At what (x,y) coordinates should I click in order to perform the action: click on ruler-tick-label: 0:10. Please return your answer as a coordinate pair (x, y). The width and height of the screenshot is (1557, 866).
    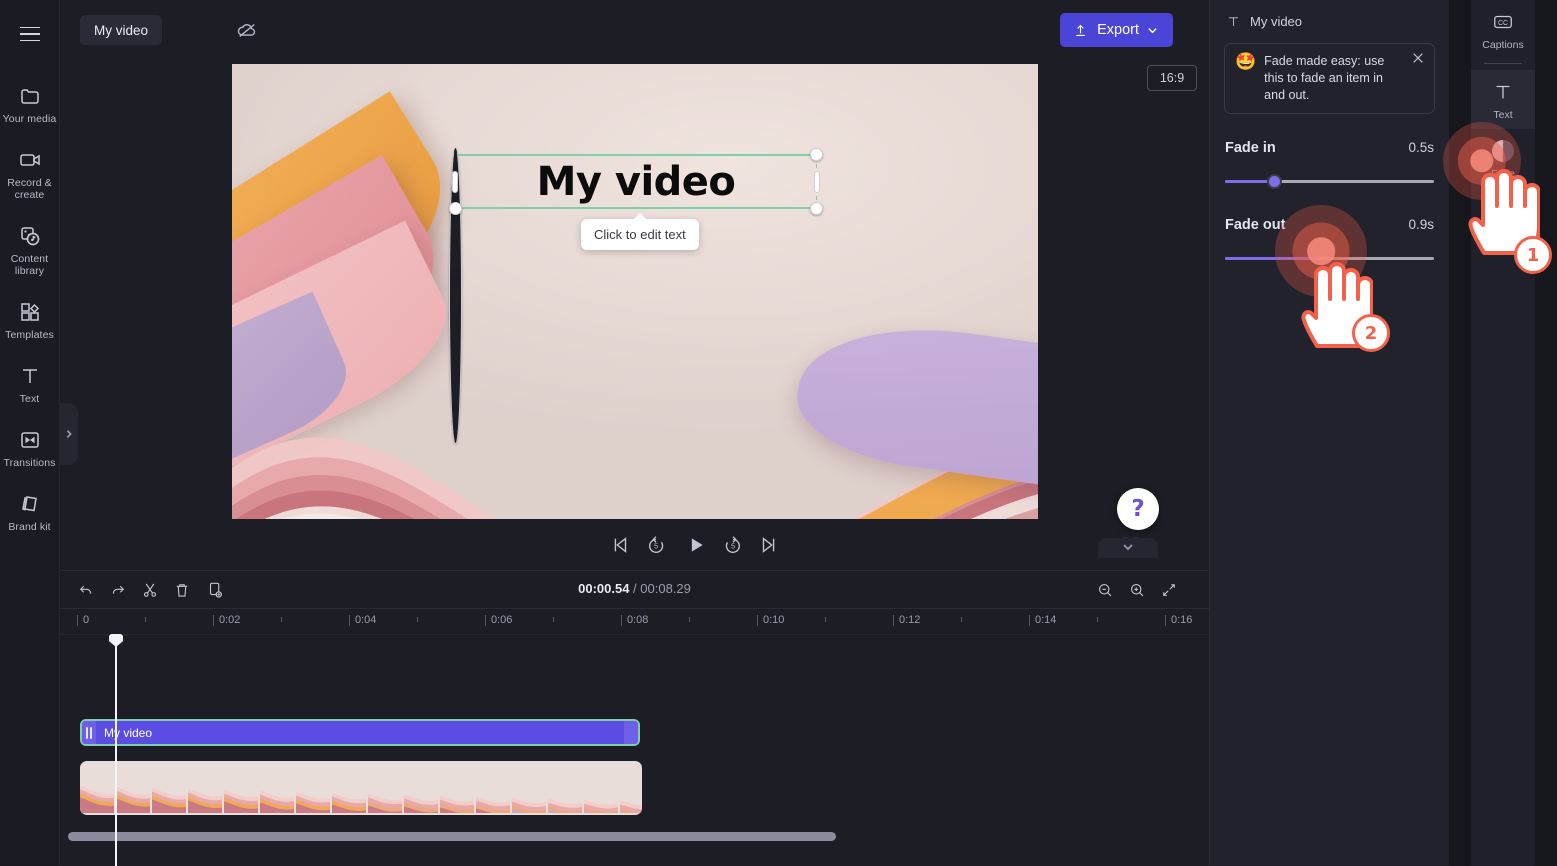
    Looking at the image, I should click on (774, 620).